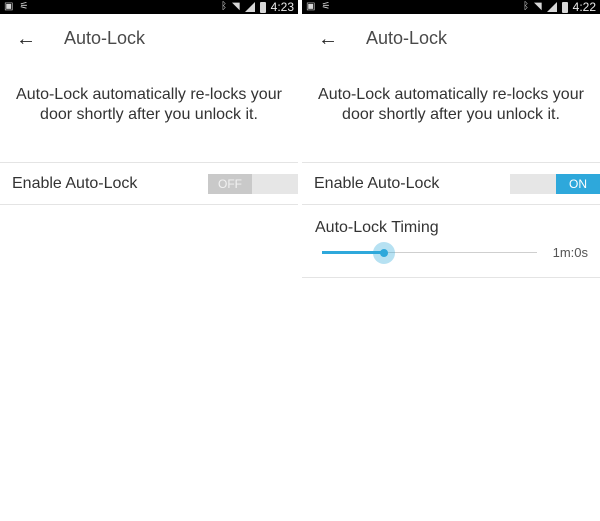 The image size is (600, 521). Describe the element at coordinates (451, 7) in the screenshot. I see `status-bar: ▣ ⚟ ᛒ ◥ 4:22` at that location.